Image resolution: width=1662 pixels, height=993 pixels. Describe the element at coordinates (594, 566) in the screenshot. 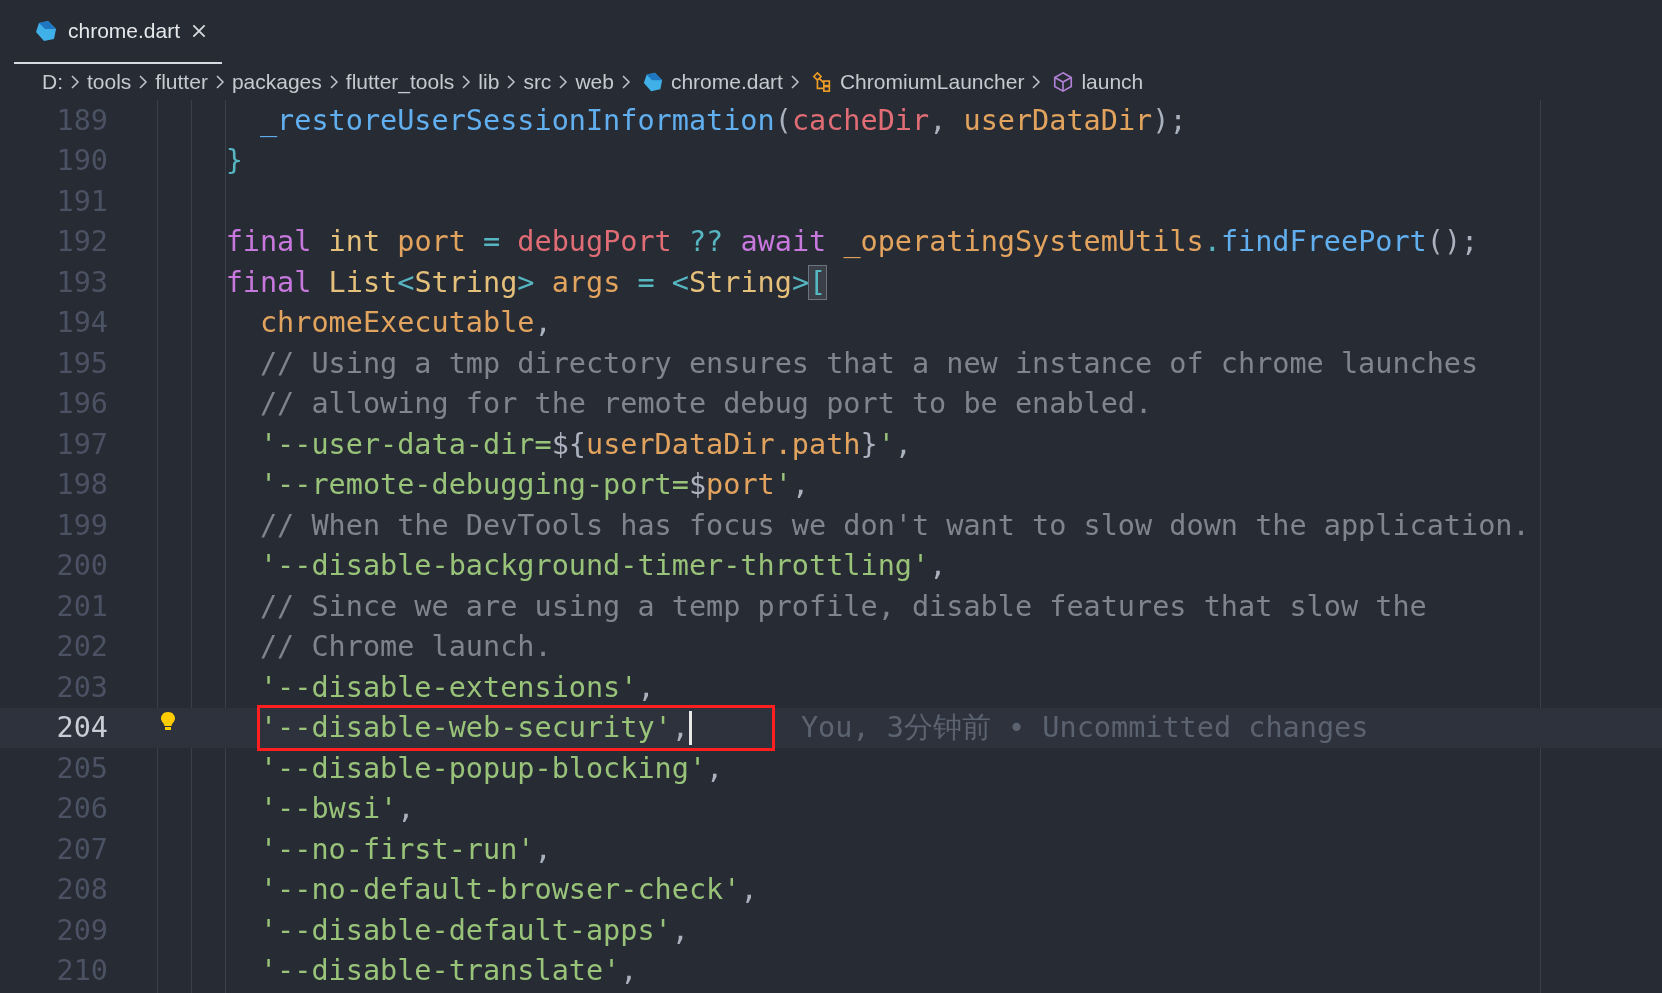

I see `code-token: '--disable-background-timer-throttling'` at that location.